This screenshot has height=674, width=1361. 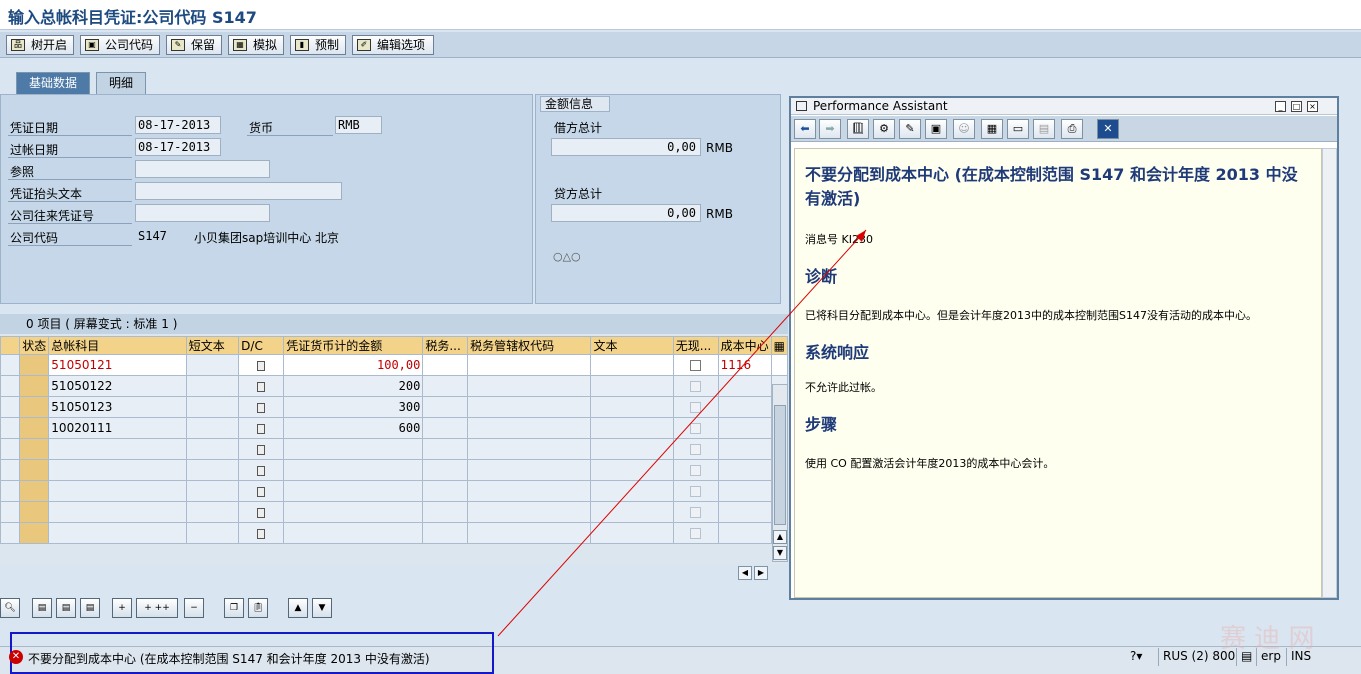 What do you see at coordinates (261, 345) in the screenshot?
I see `column-header-dc: D/C` at bounding box center [261, 345].